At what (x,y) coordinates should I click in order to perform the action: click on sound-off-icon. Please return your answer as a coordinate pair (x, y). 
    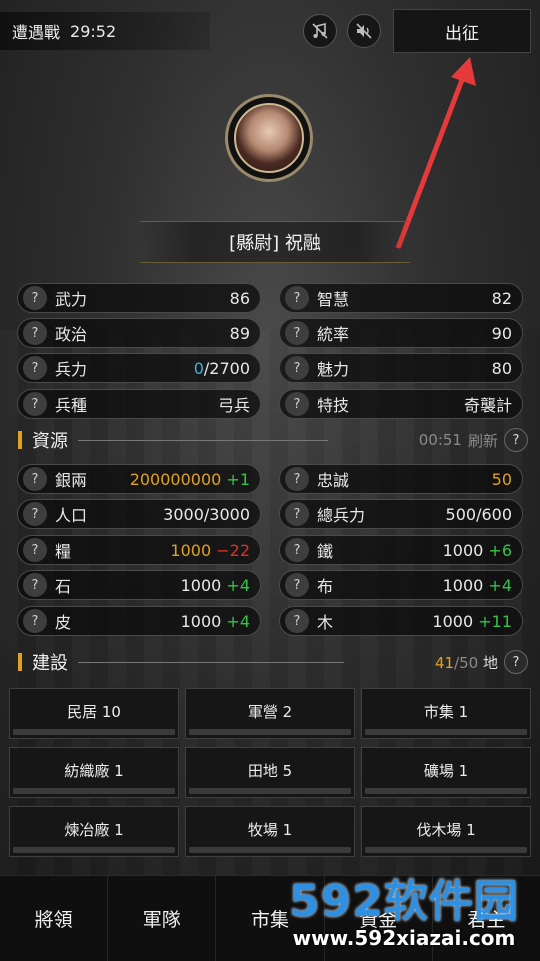
    Looking at the image, I should click on (364, 31).